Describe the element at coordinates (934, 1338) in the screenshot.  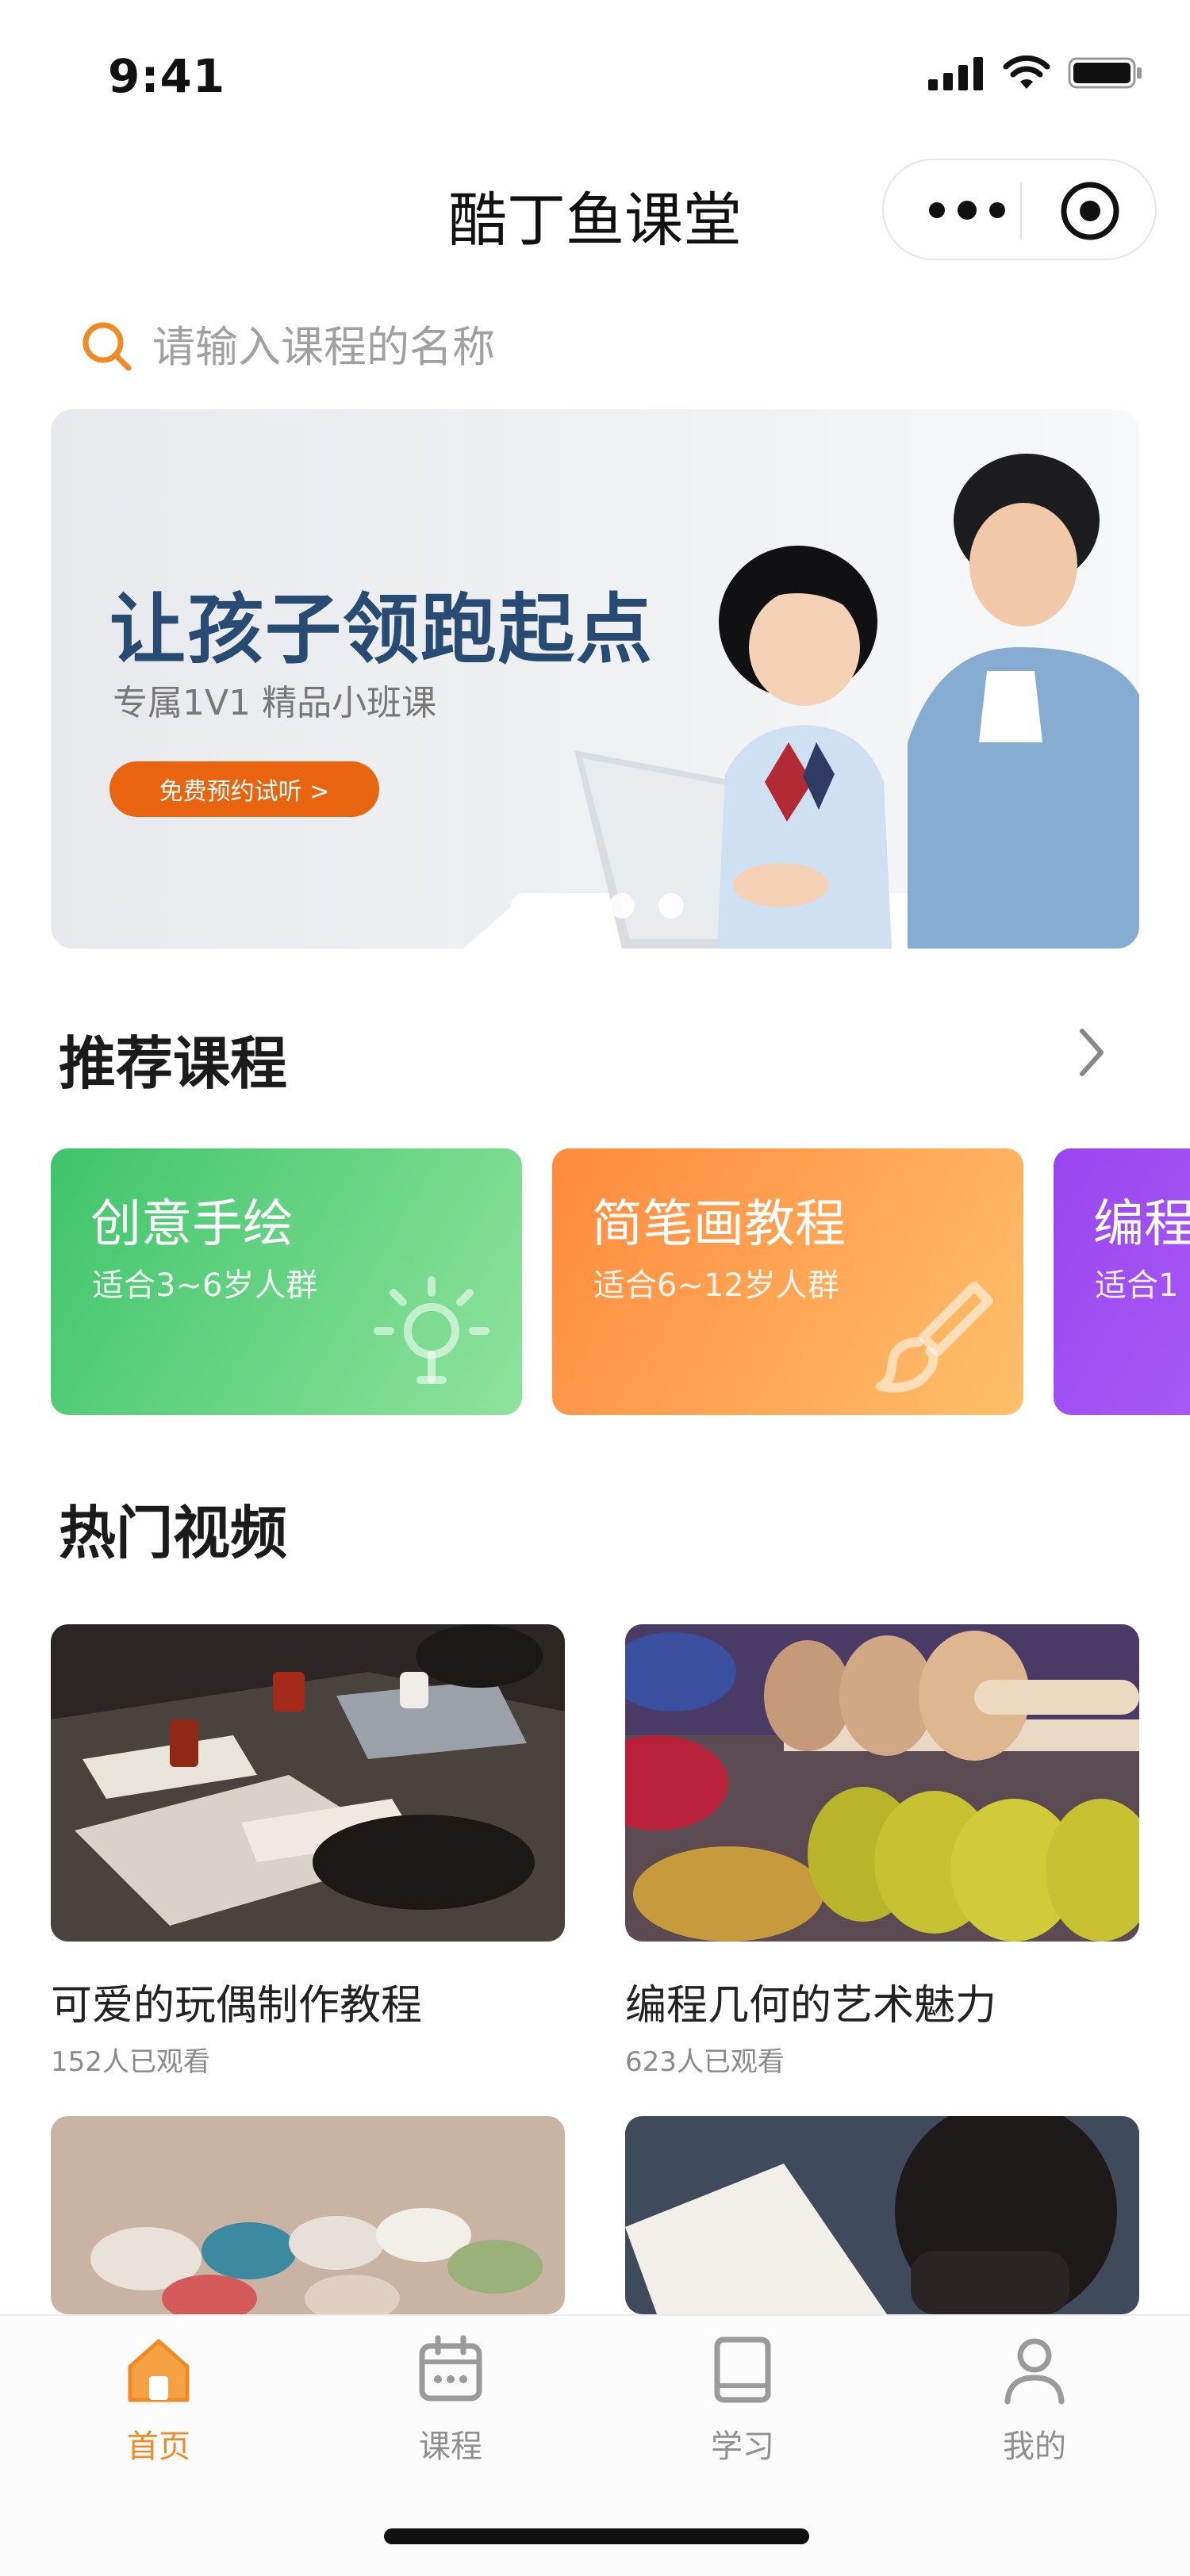
I see `brush-icon` at that location.